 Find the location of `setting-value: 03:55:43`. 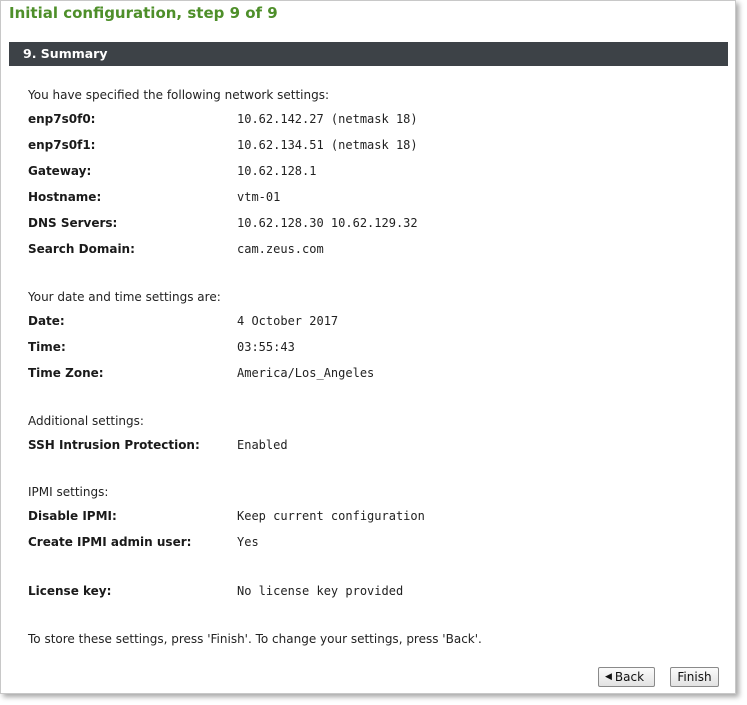

setting-value: 03:55:43 is located at coordinates (266, 347).